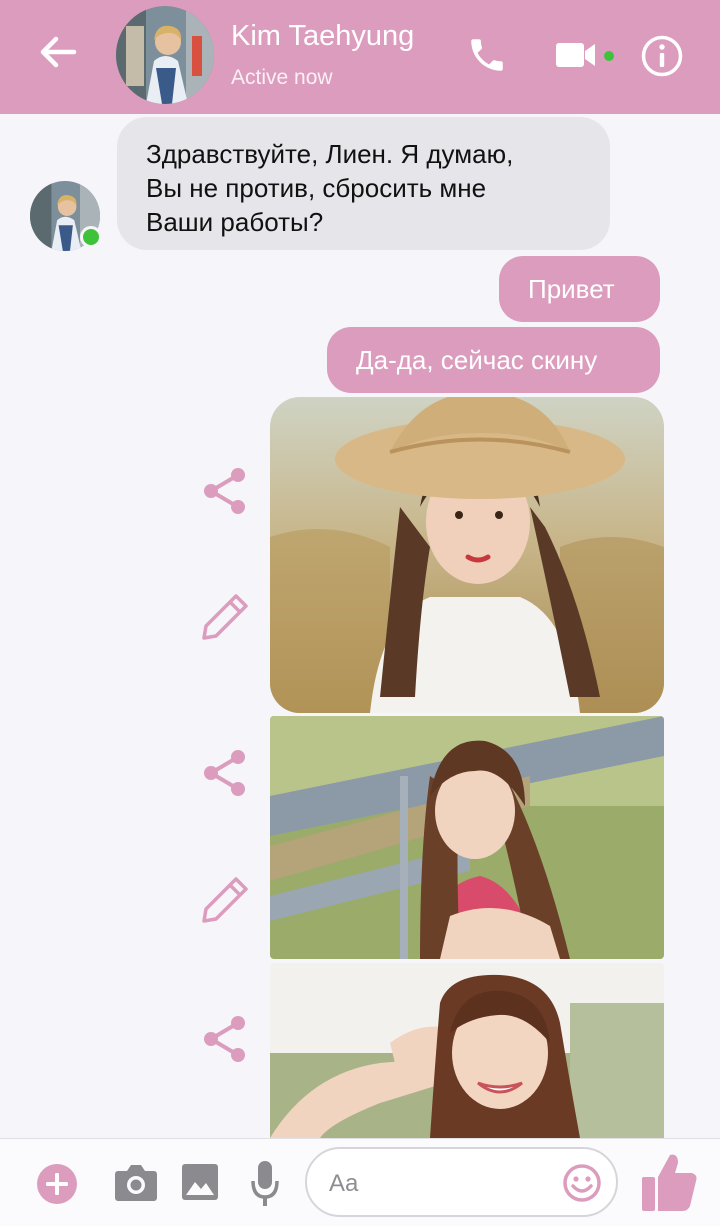 This screenshot has height=1226, width=720. I want to click on message-compose-field, so click(461, 1182).